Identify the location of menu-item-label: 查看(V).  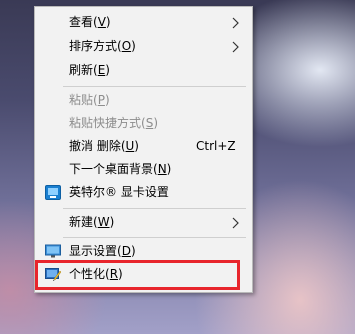
(90, 22).